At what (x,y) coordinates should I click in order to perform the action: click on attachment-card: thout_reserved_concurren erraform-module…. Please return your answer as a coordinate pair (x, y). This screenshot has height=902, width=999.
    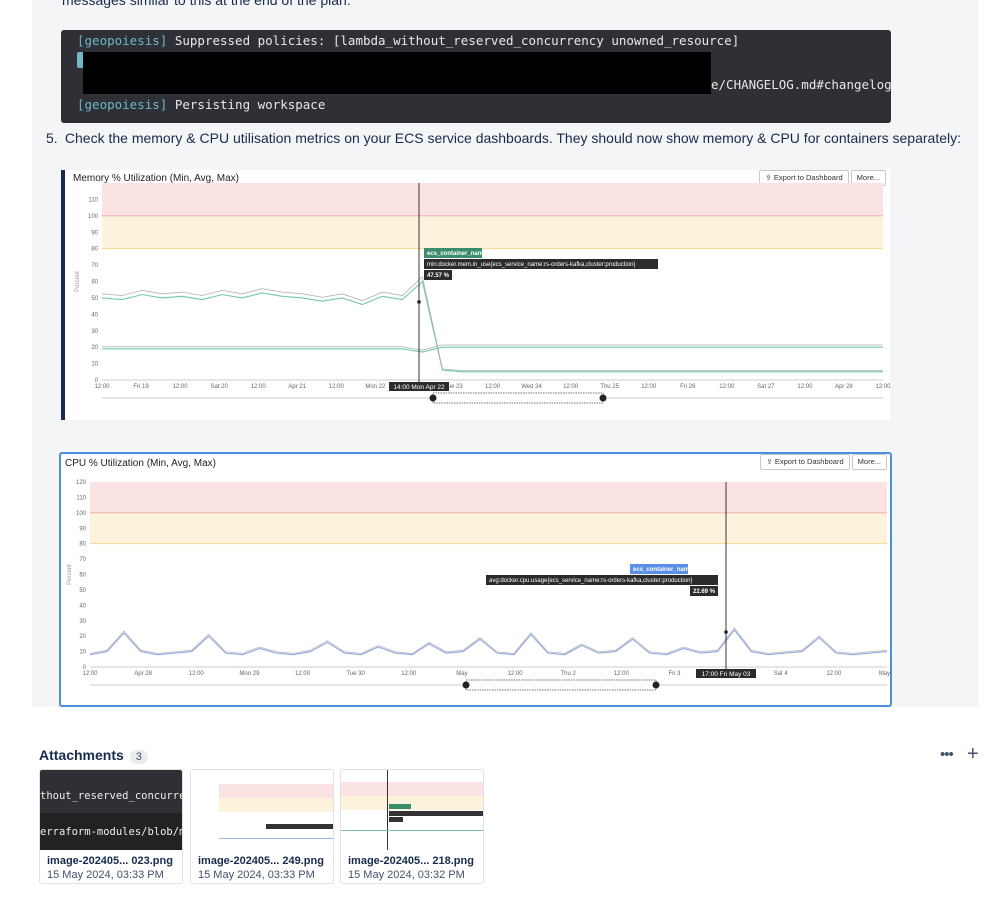
    Looking at the image, I should click on (111, 826).